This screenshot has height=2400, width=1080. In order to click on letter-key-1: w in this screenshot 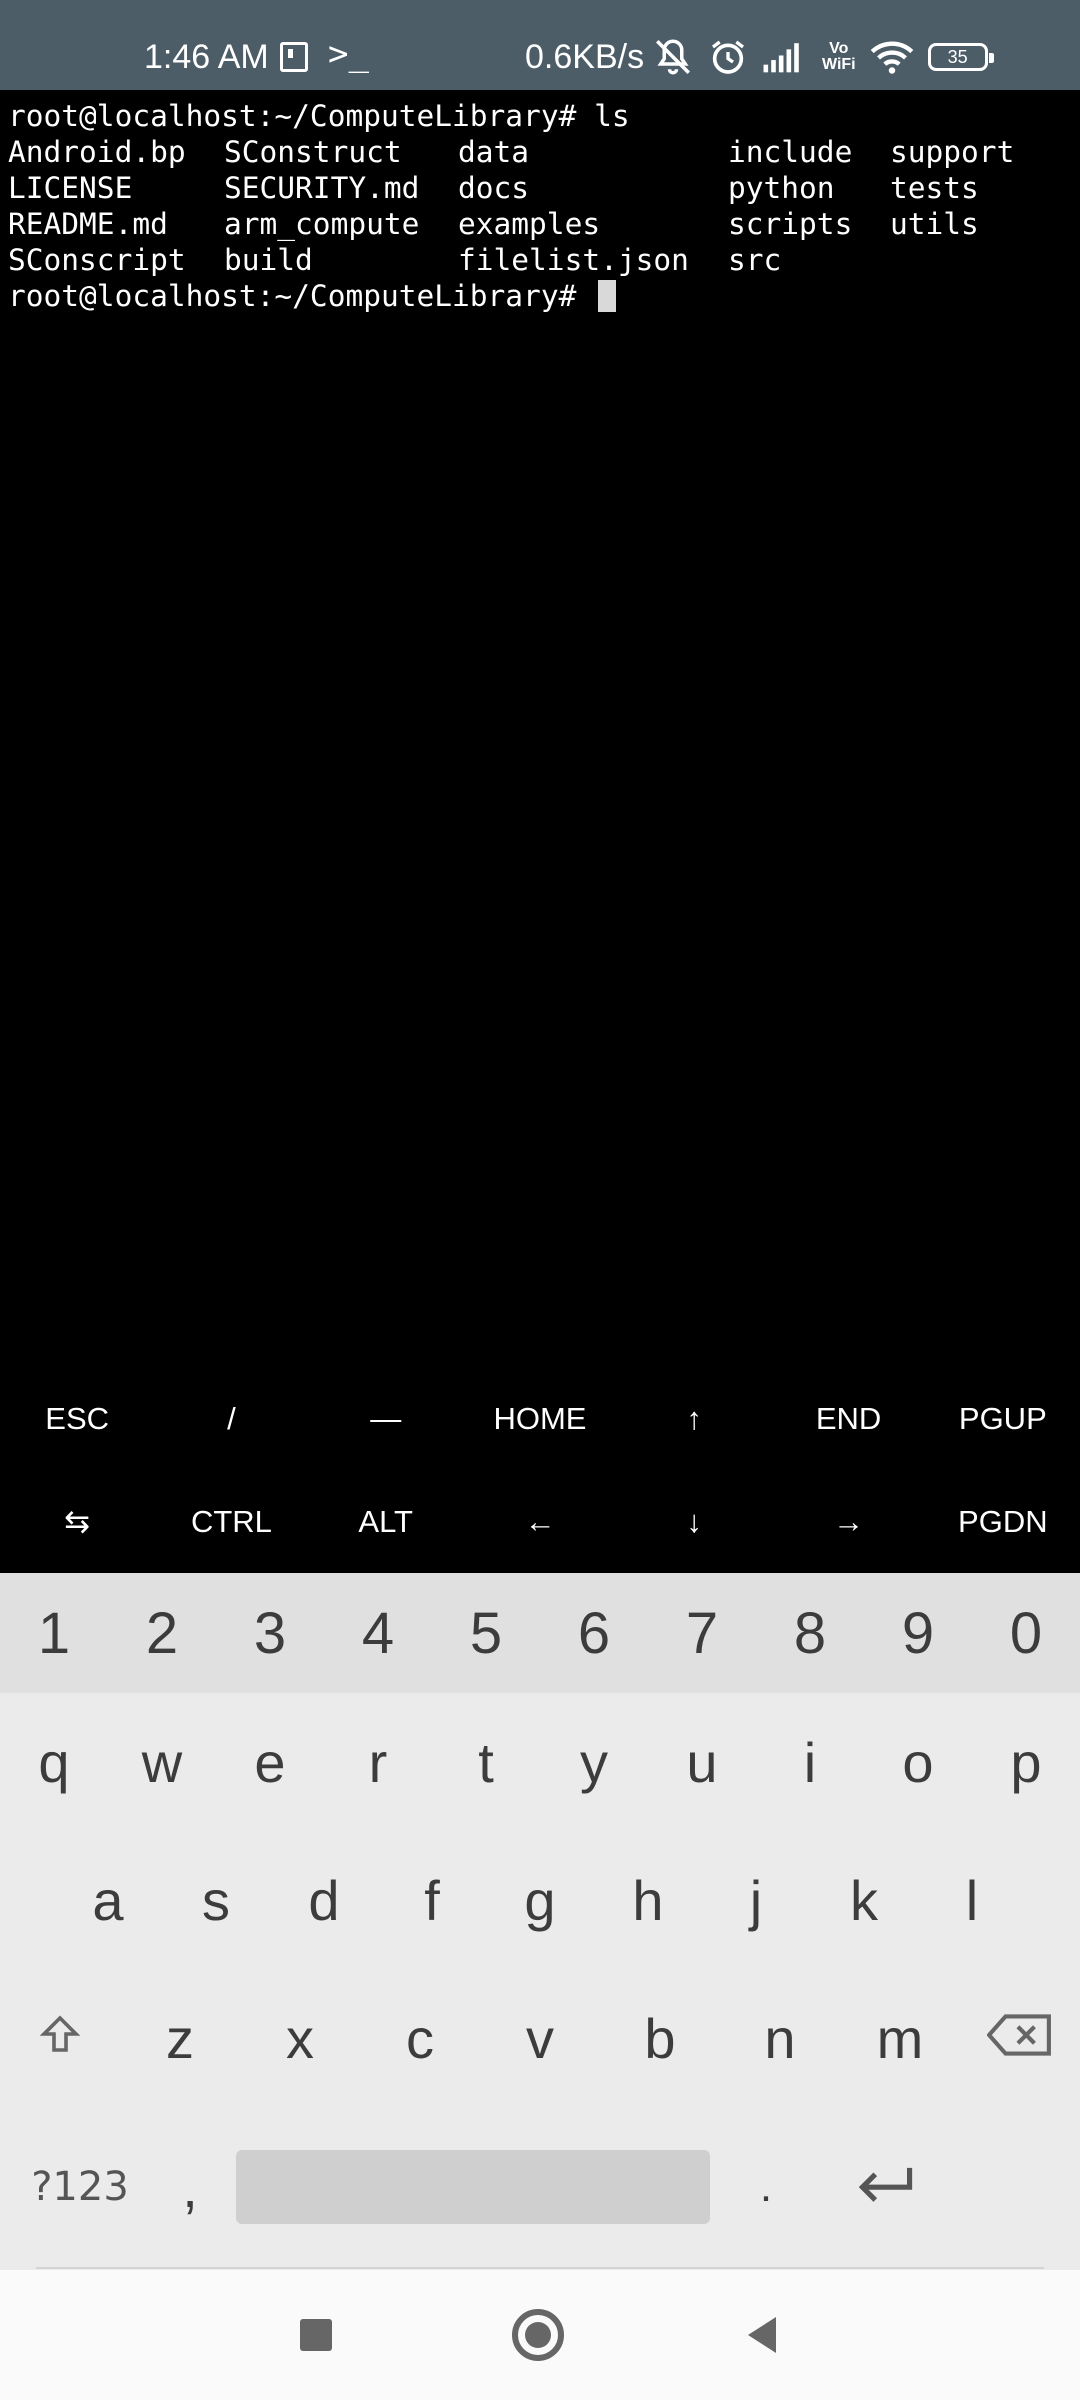, I will do `click(162, 1762)`.